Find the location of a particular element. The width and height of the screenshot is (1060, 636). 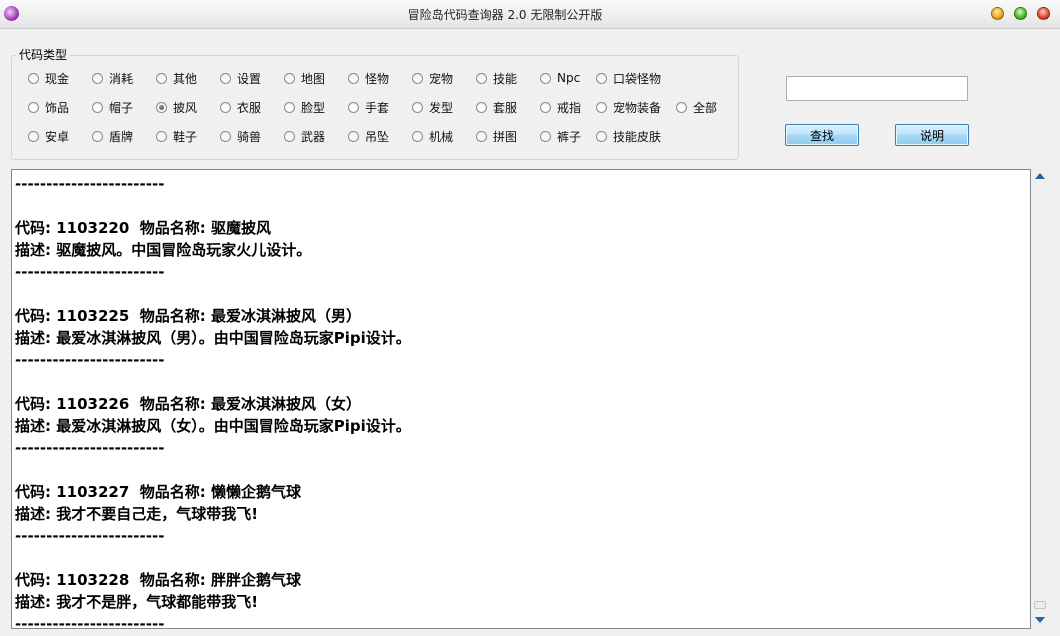

radio-option: 技能皮肤 is located at coordinates (628, 136).